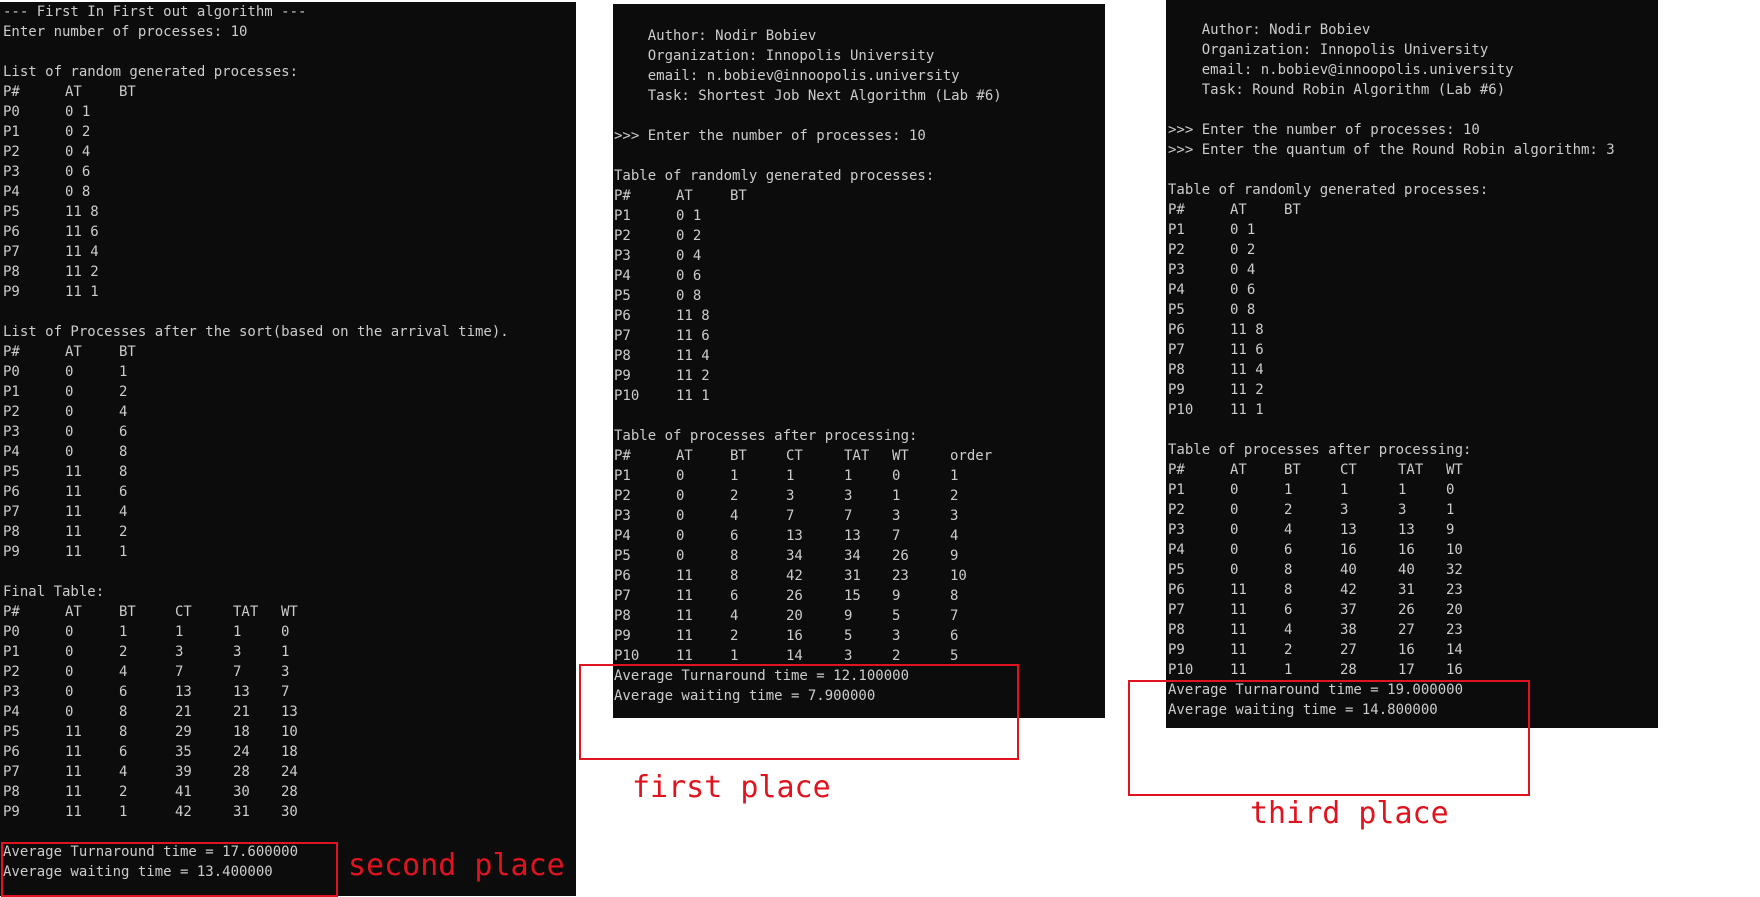 This screenshot has height=897, width=1760. I want to click on table-header: P# AT BT CT TAT WT, so click(1413, 470).